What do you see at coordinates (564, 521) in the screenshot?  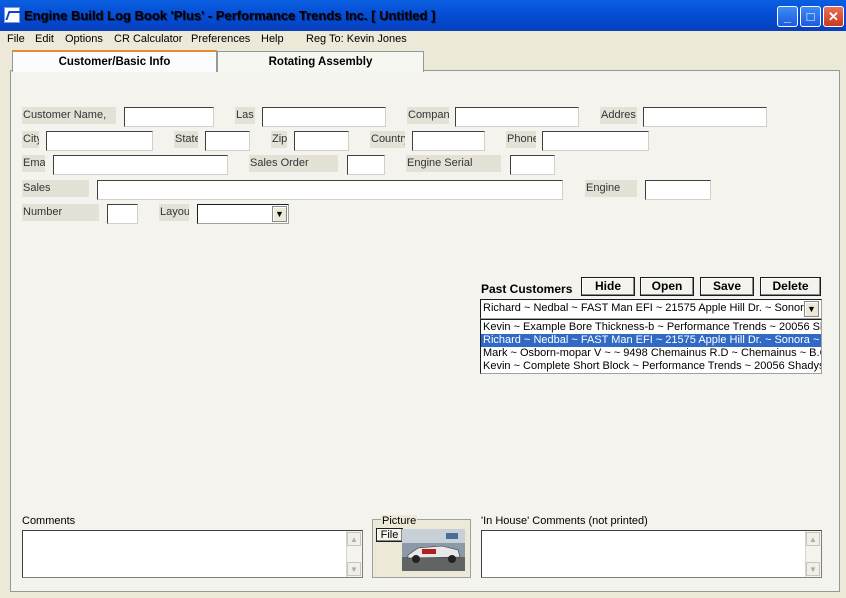 I see `in-house-comments-label: 'In House' Comments (not printed)` at bounding box center [564, 521].